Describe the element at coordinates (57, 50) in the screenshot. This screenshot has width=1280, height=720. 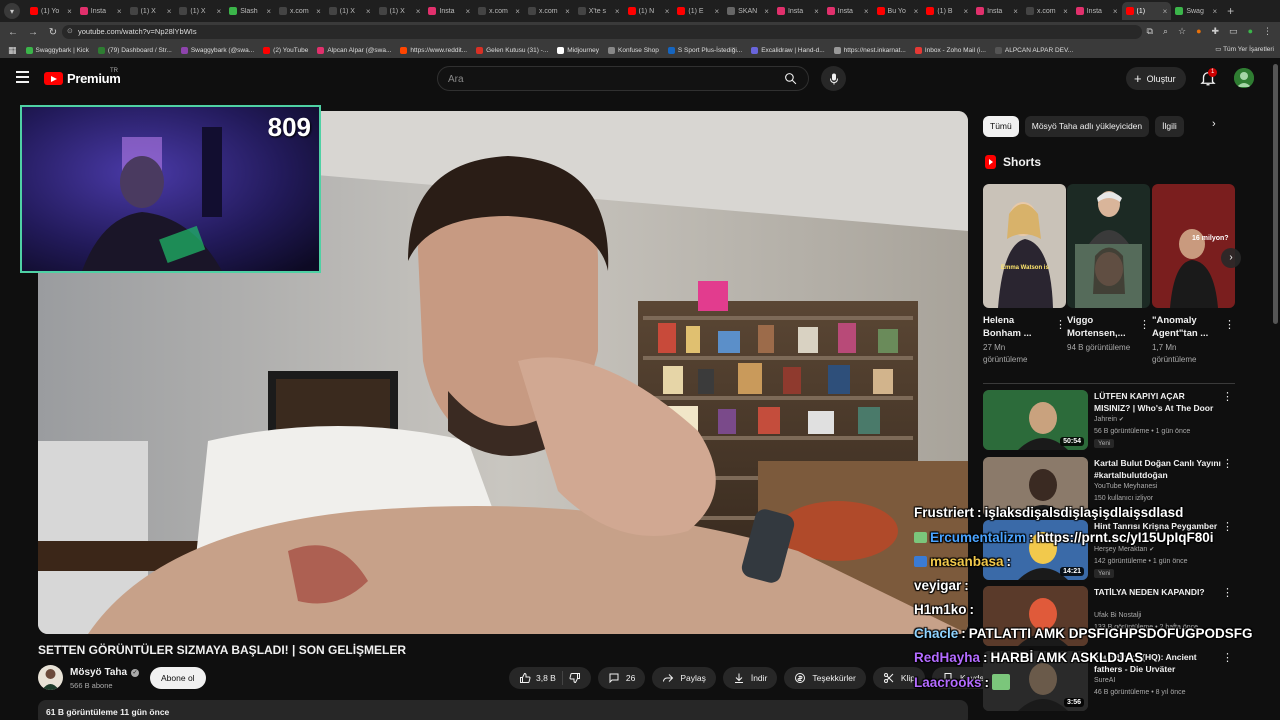
I see `bookmark-item: Swaggybark | Kick` at that location.